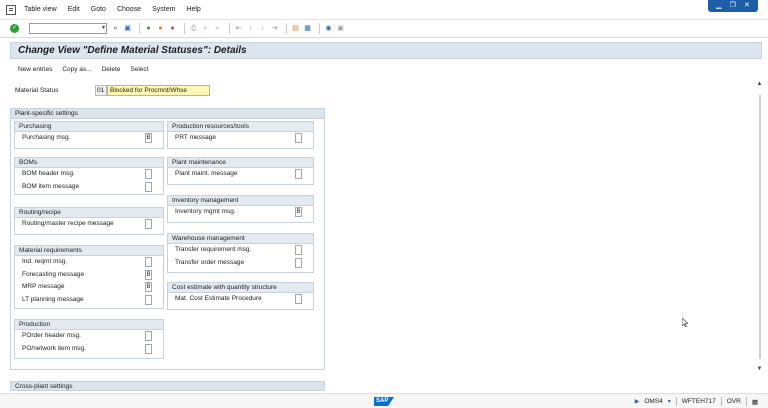 This screenshot has width=768, height=408. I want to click on bom-header-msg-field, so click(148, 174).